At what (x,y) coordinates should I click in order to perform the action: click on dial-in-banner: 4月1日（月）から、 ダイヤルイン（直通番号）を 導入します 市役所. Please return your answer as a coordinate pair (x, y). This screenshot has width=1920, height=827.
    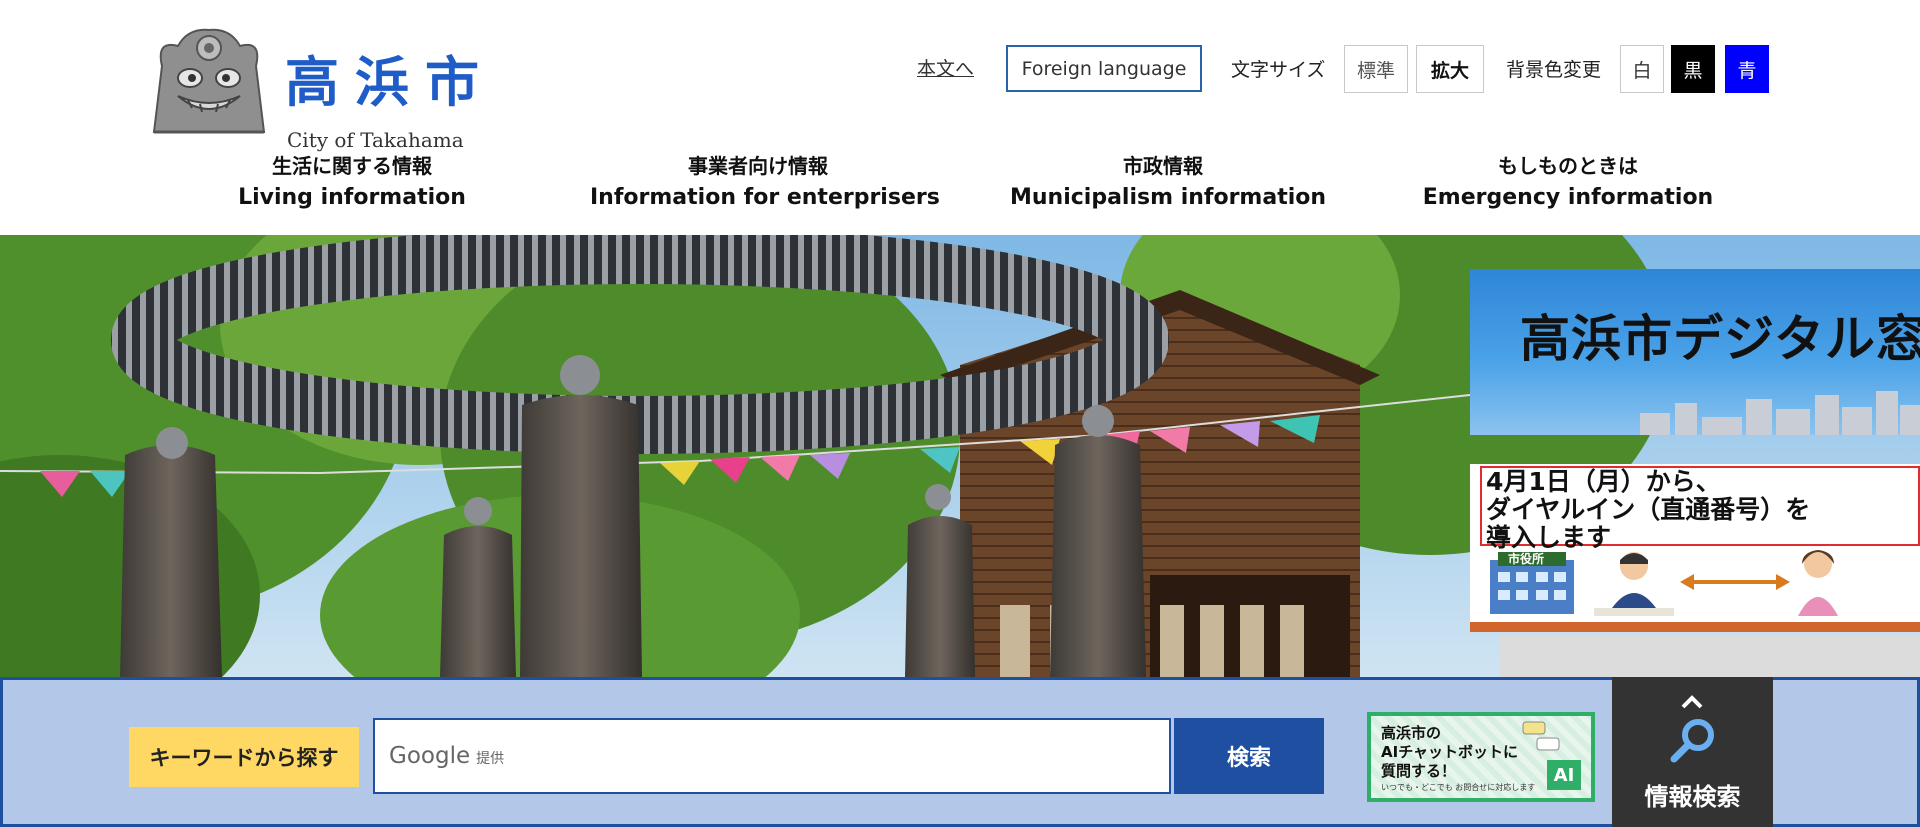
    Looking at the image, I should click on (1695, 548).